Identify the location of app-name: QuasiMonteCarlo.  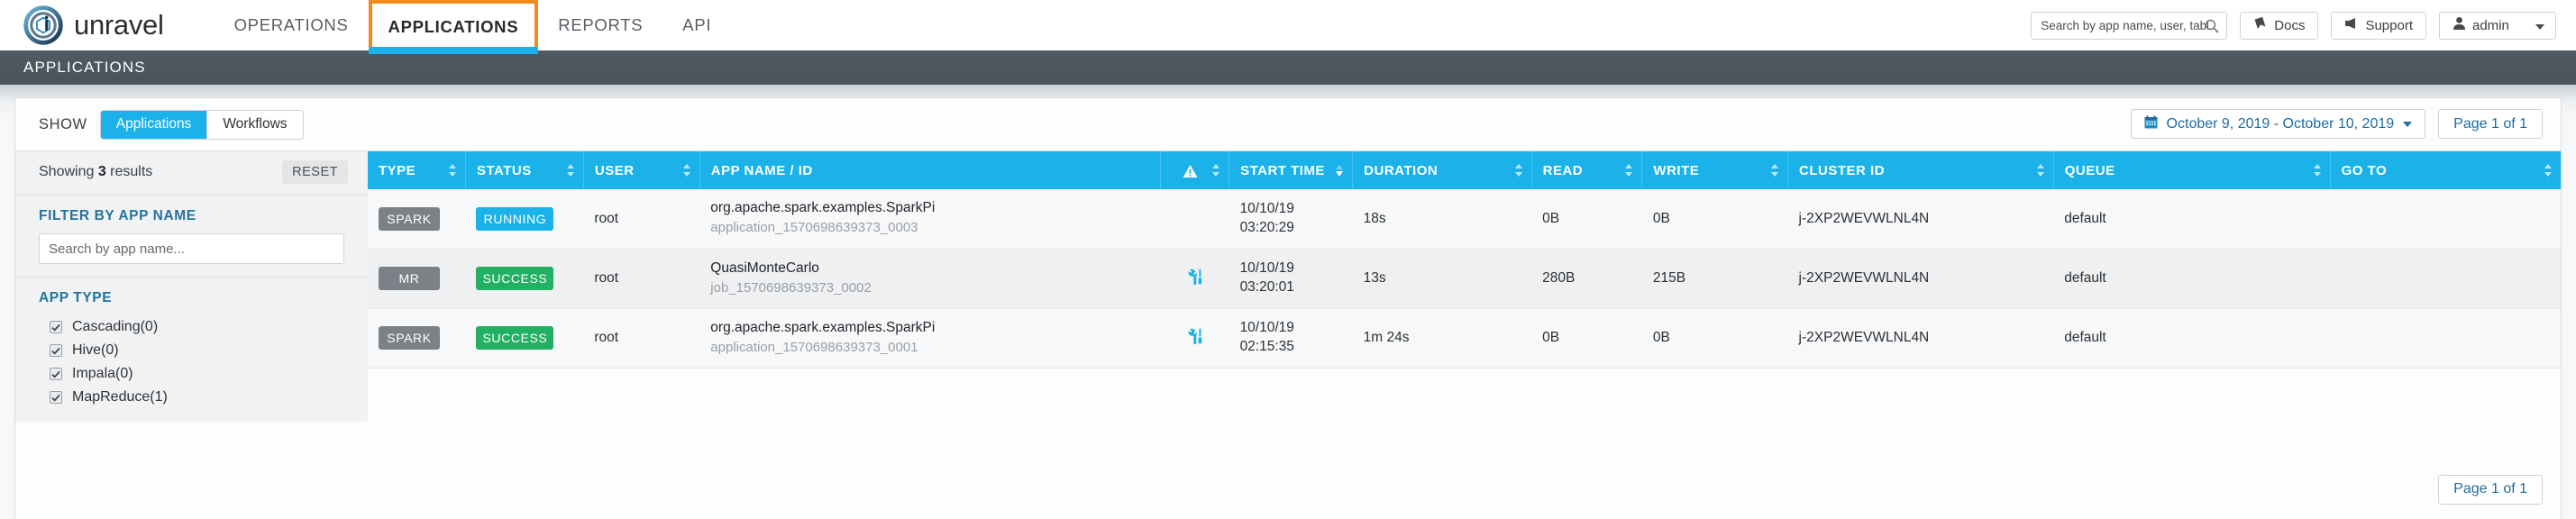
(930, 269).